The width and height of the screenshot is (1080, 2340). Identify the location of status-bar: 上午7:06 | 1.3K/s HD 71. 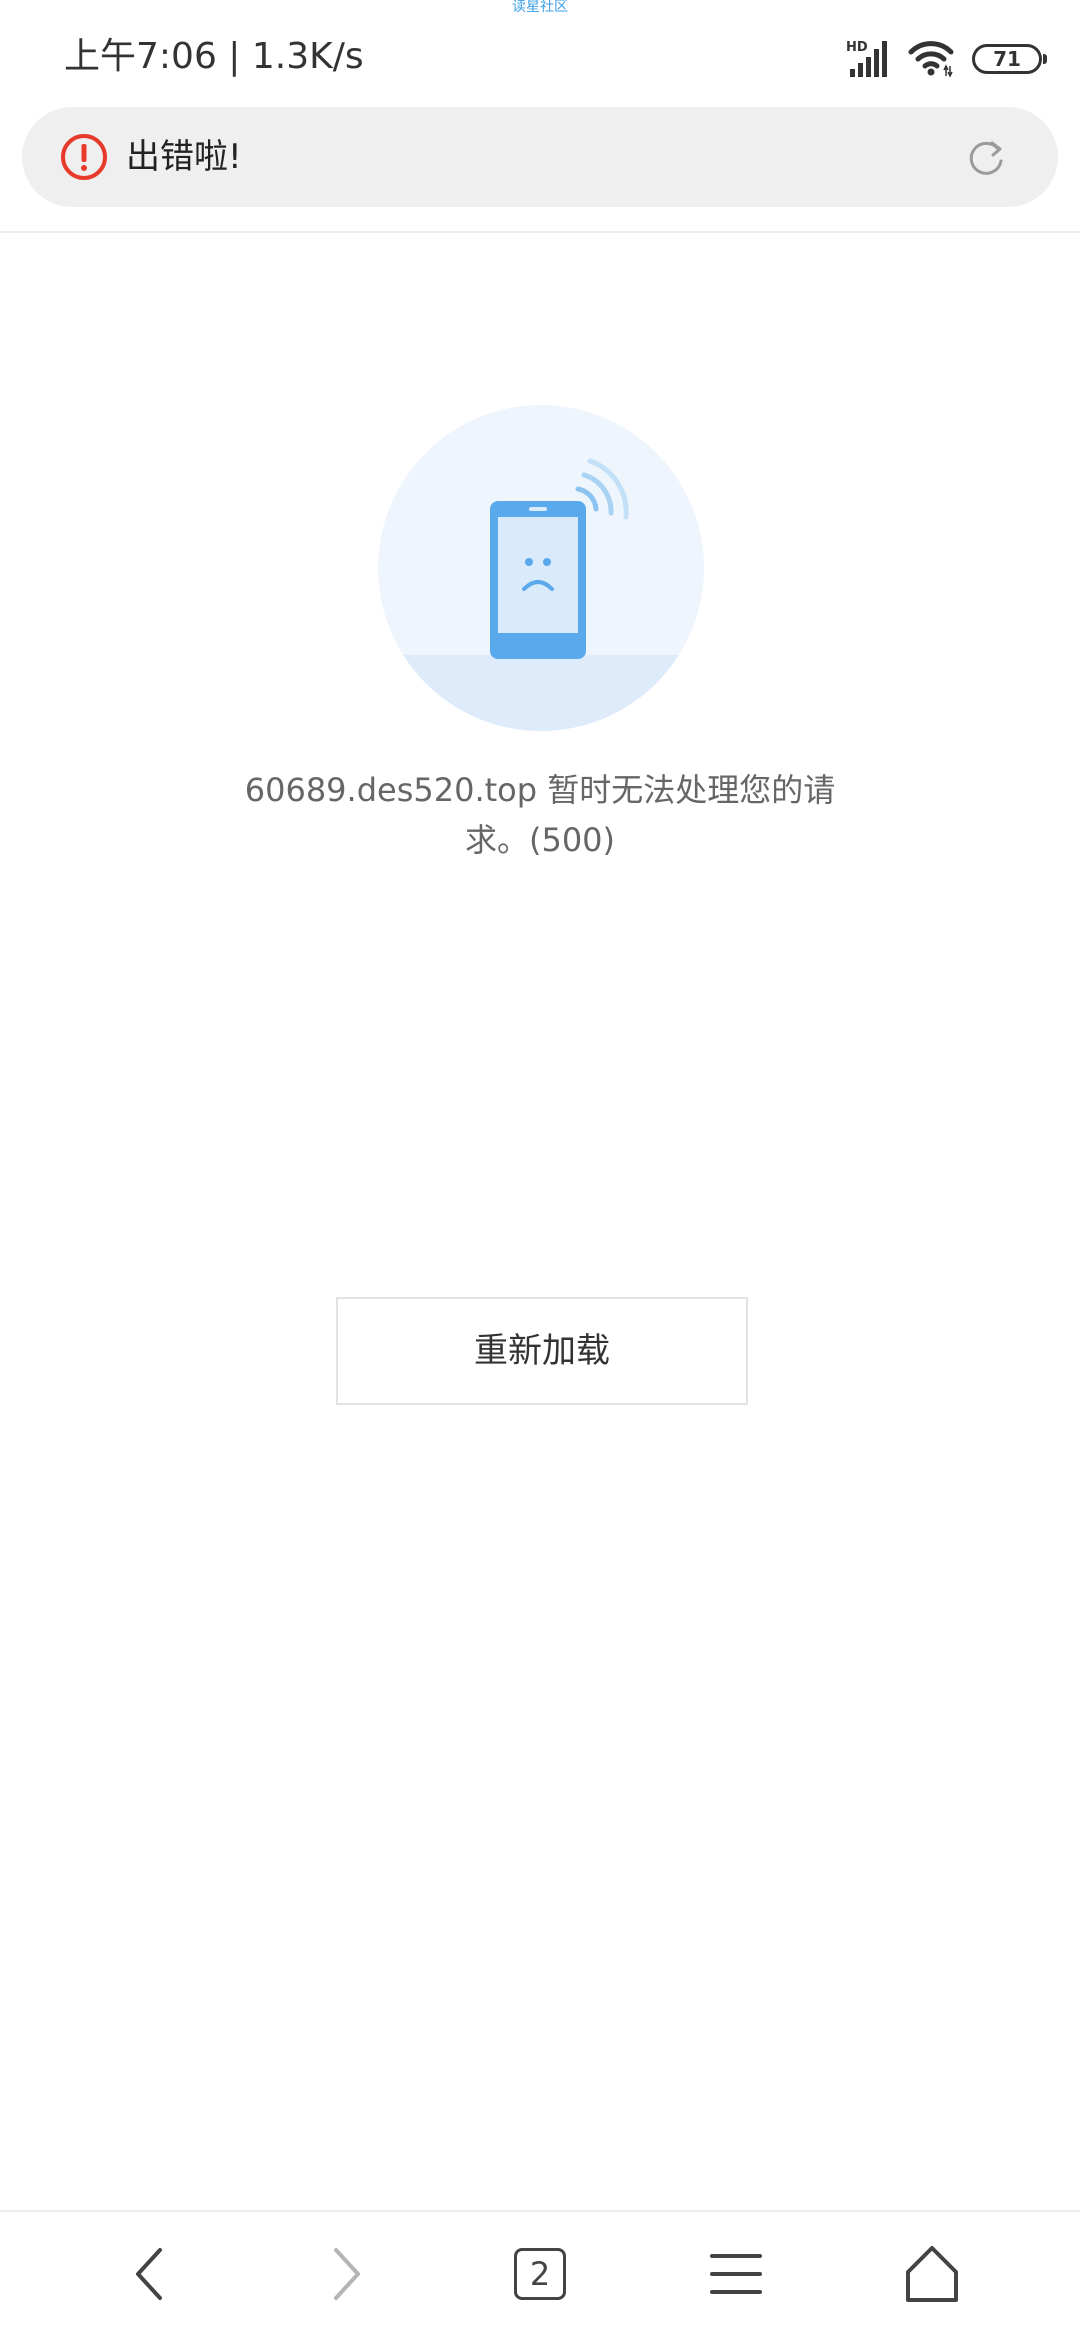
(540, 59).